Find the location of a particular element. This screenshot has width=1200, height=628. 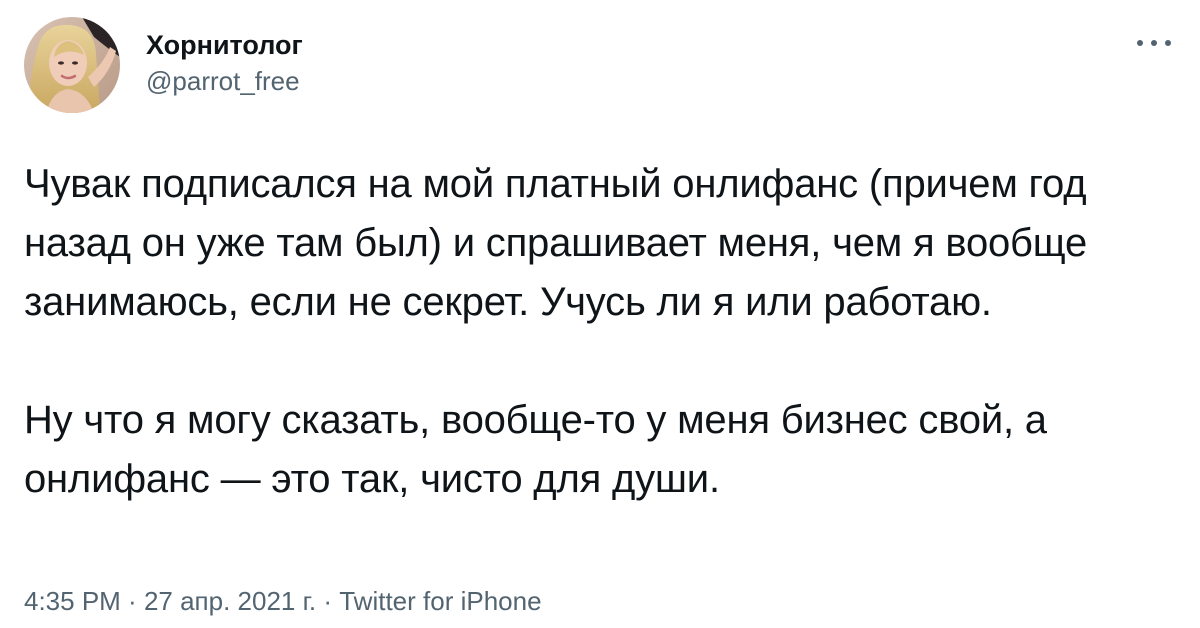

avatar is located at coordinates (72, 65).